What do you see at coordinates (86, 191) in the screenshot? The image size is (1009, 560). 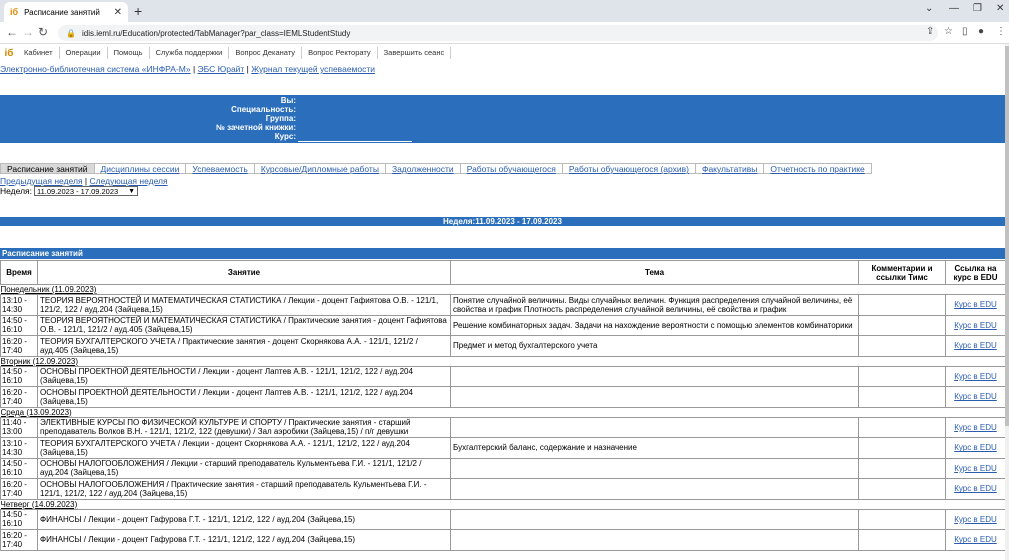 I see `week-select: 11.09.2023 - 17.09.2023 ▼` at bounding box center [86, 191].